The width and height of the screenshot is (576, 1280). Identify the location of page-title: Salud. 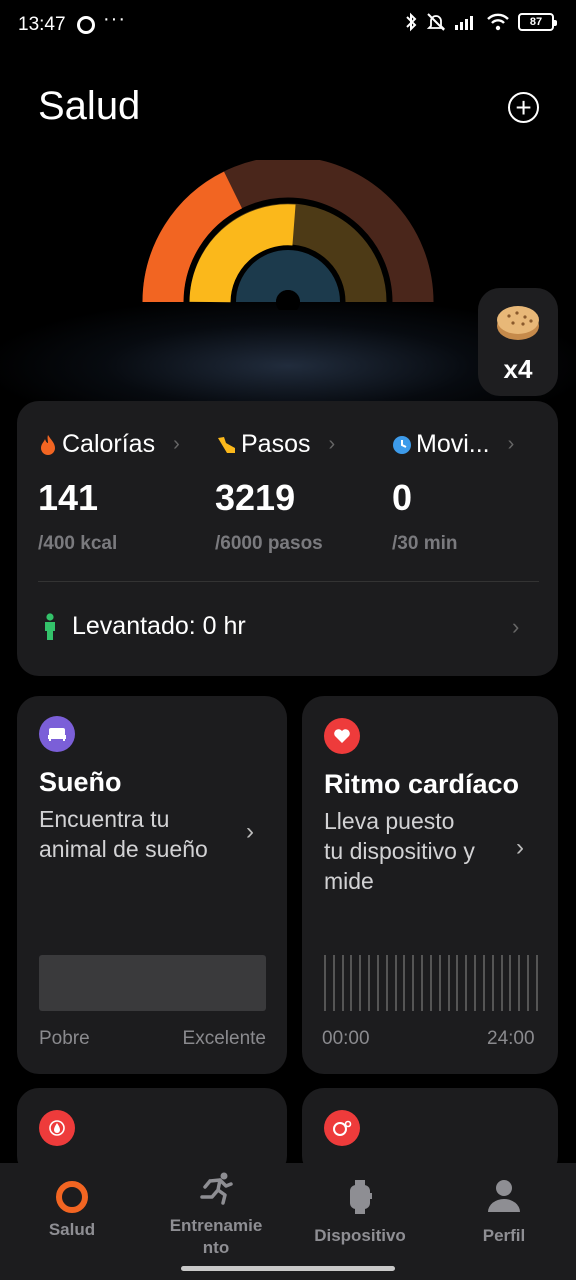
(89, 106).